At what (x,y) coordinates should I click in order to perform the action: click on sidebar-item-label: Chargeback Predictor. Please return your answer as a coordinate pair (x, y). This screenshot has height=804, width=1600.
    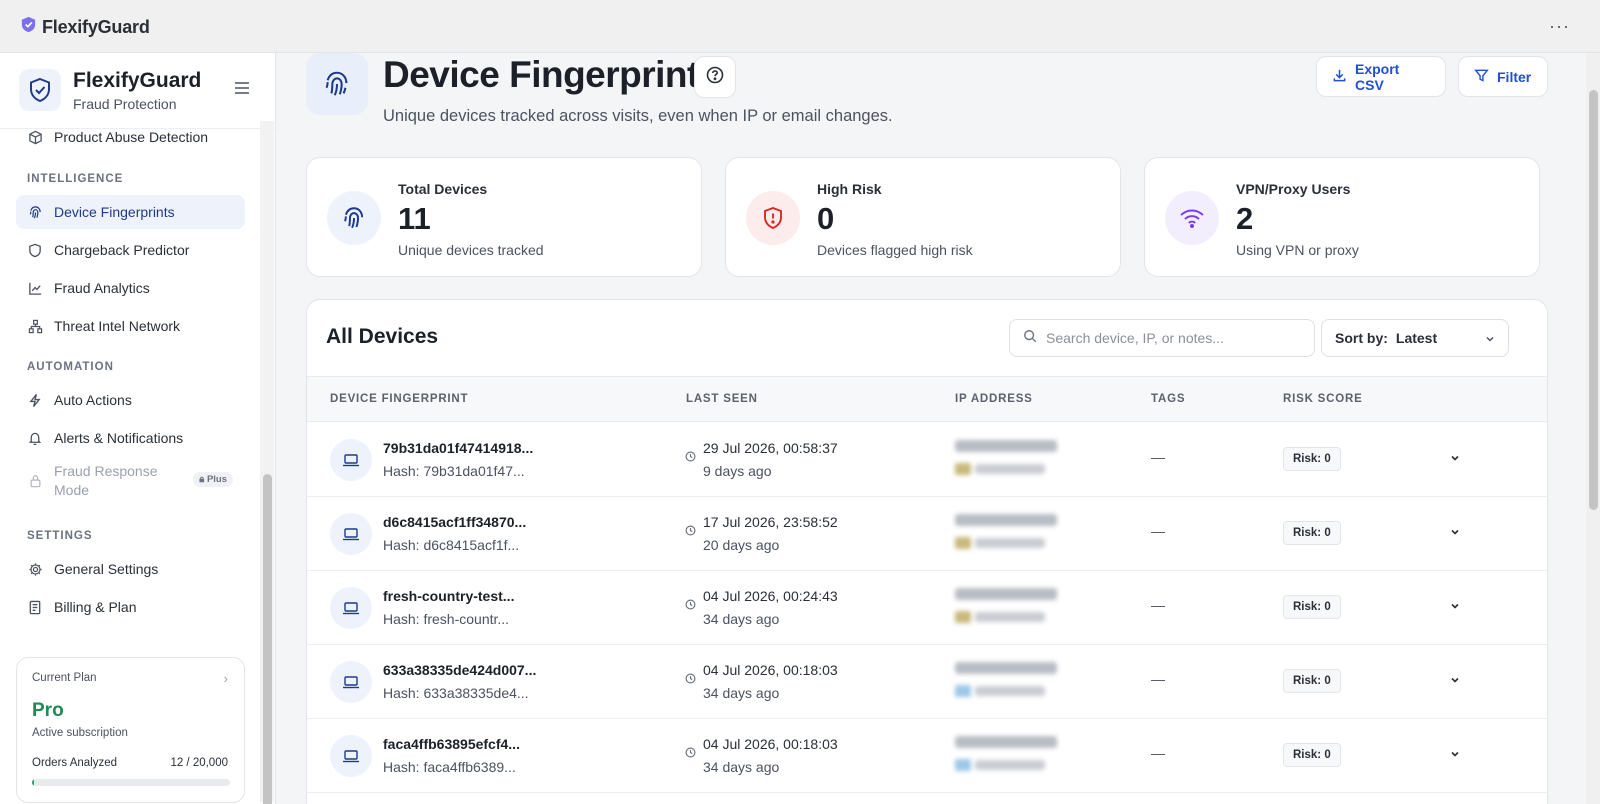
    Looking at the image, I should click on (122, 250).